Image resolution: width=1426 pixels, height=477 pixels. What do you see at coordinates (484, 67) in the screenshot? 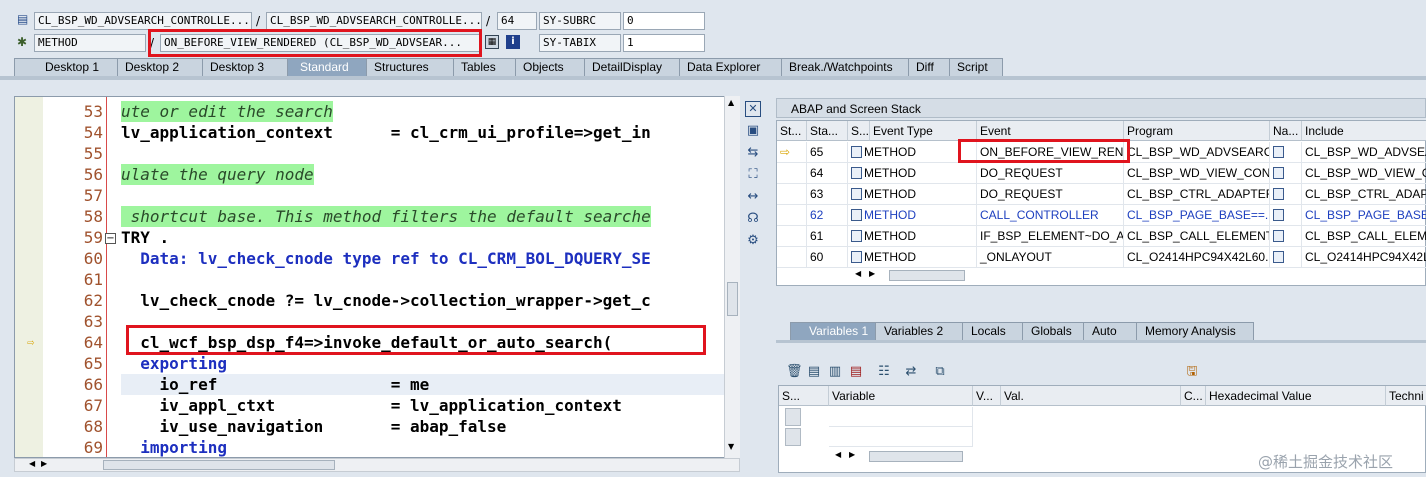
I see `tab-tables: Tables` at bounding box center [484, 67].